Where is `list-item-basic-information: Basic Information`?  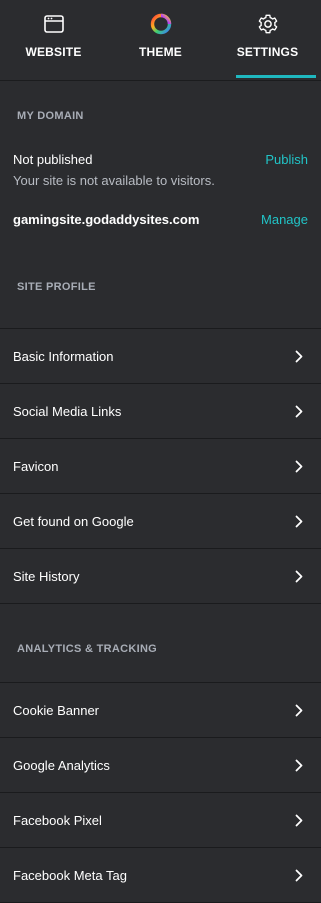 list-item-basic-information: Basic Information is located at coordinates (160, 356).